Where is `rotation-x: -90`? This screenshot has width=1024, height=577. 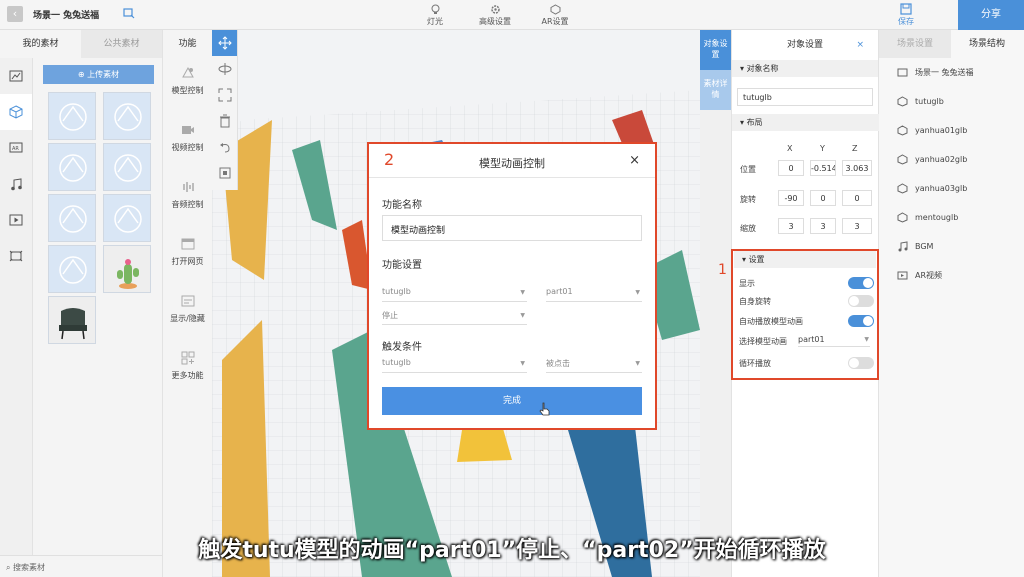
rotation-x: -90 is located at coordinates (791, 198).